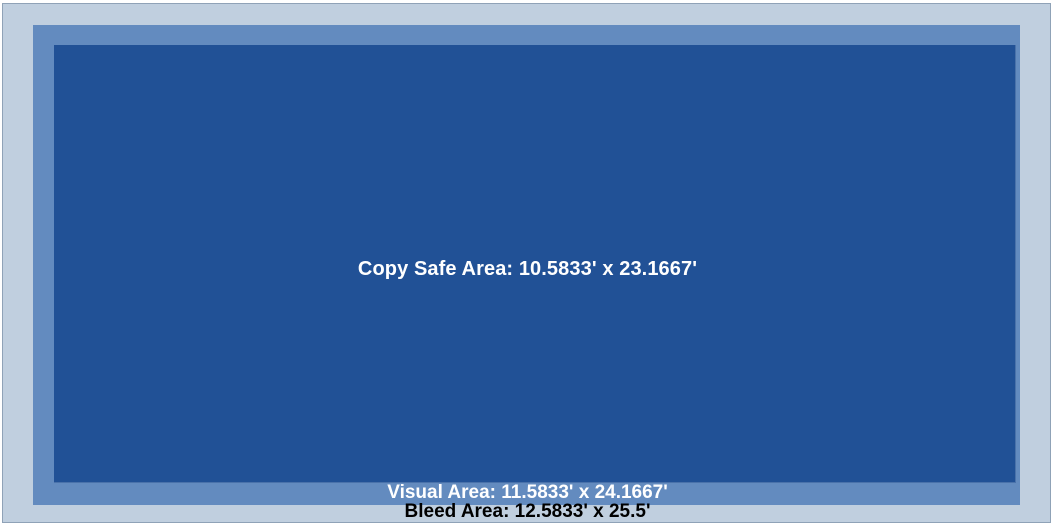 The height and width of the screenshot is (525, 1055). I want to click on copy-safe-area-label: Copy Safe Area: 10.5833' x 23.1667', so click(527, 269).